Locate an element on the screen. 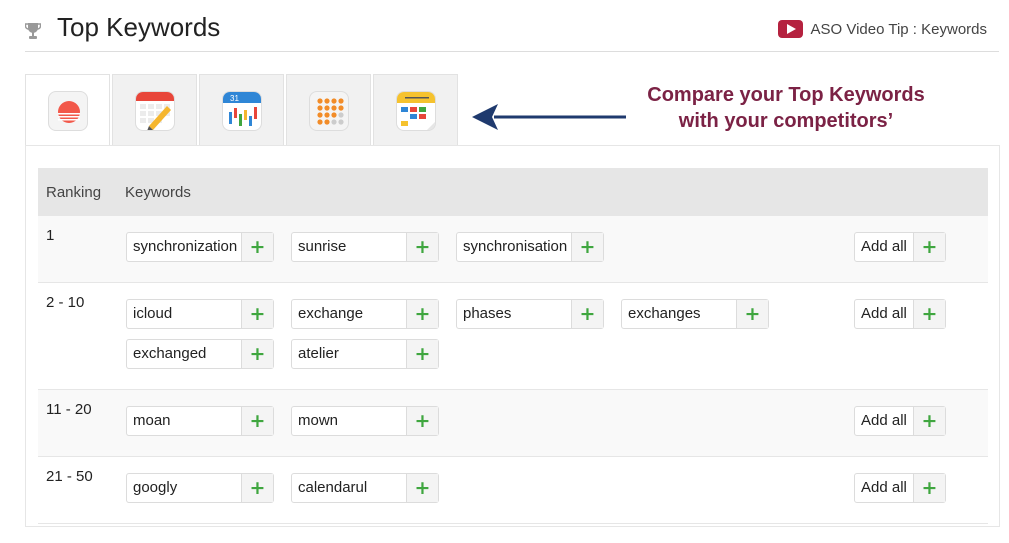  calendar-blocks-app-icon is located at coordinates (415, 110).